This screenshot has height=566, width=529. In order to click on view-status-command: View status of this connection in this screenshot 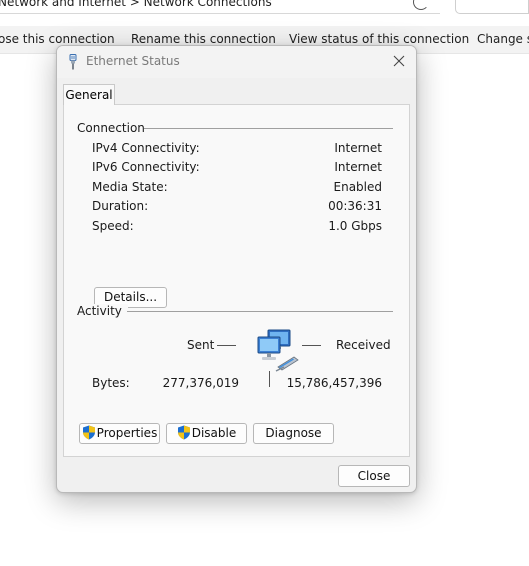, I will do `click(379, 39)`.